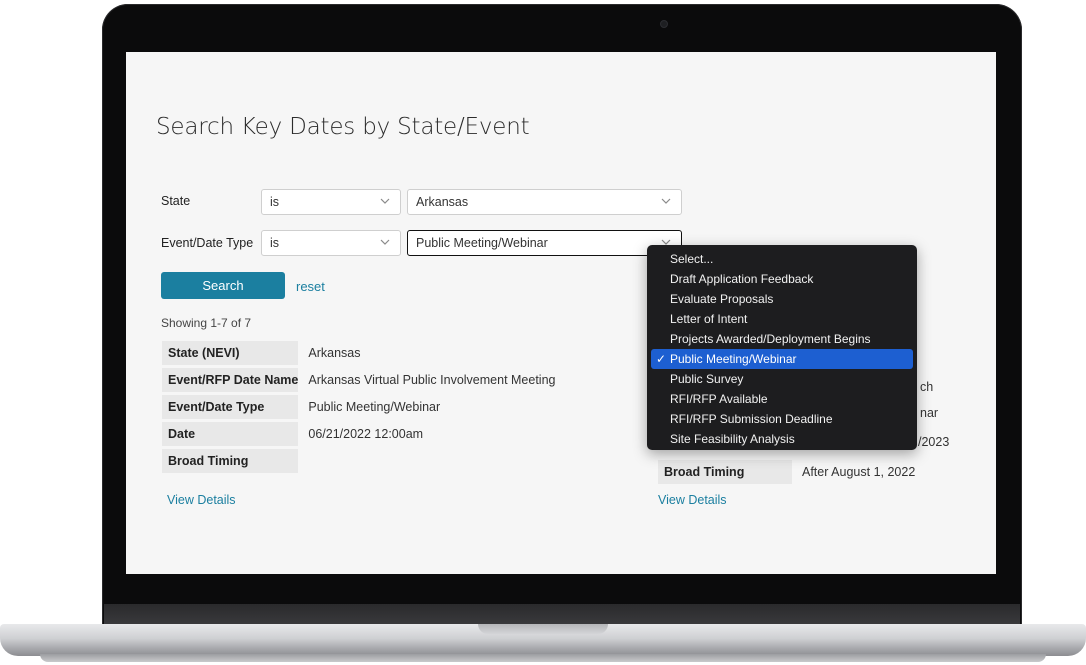  Describe the element at coordinates (442, 202) in the screenshot. I see `state-value: Arkansas` at that location.